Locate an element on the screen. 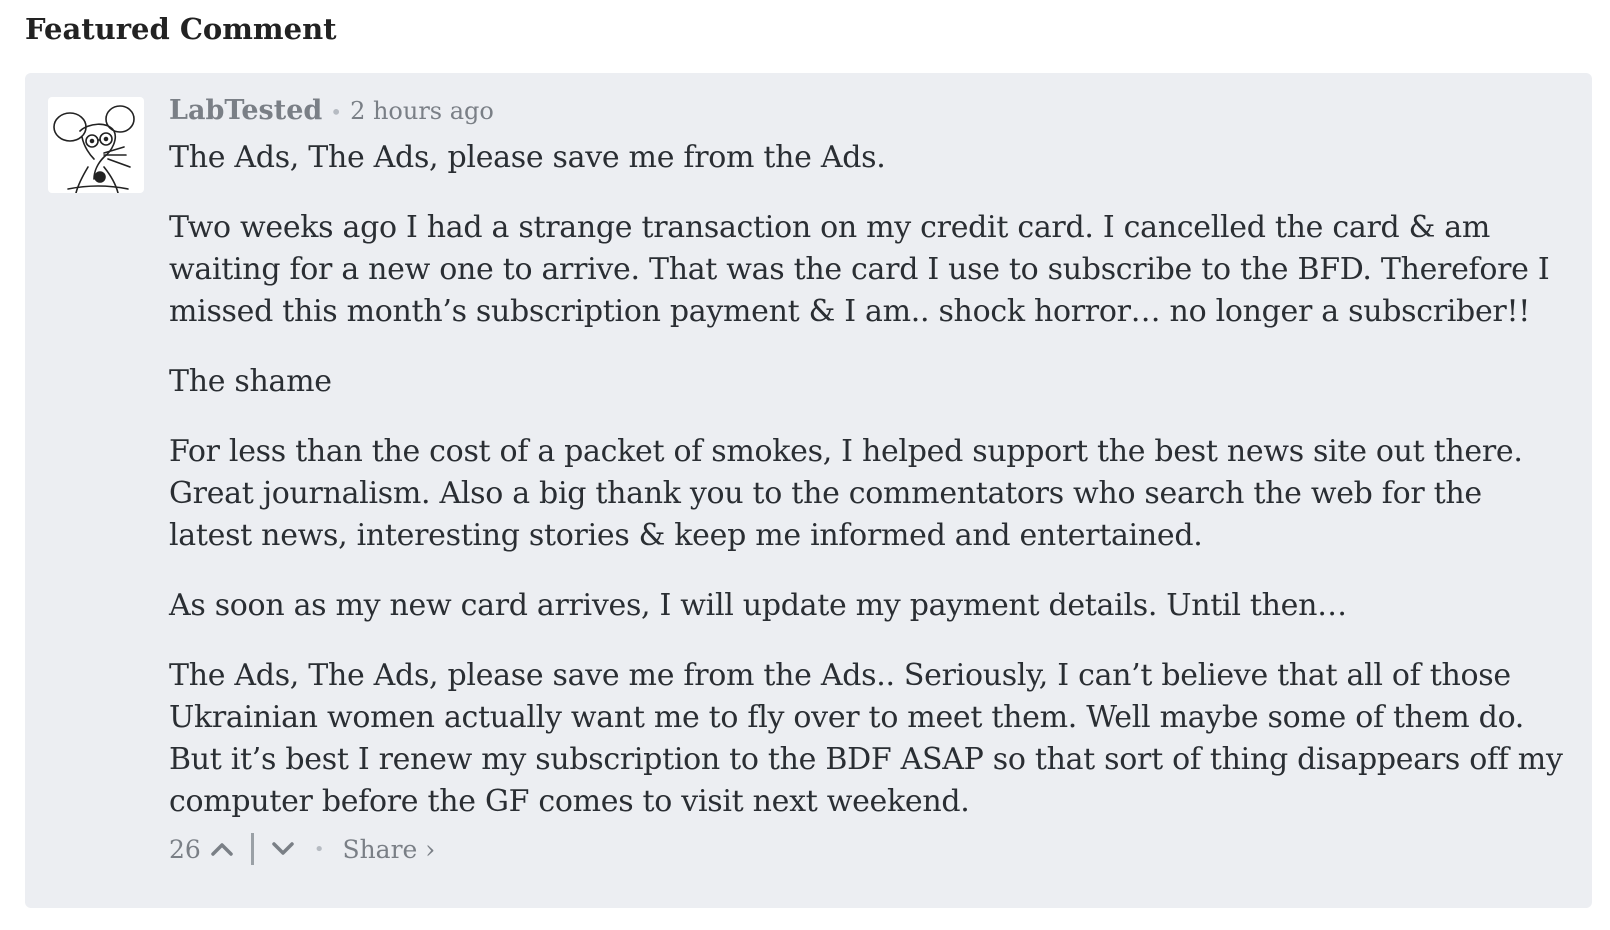 The height and width of the screenshot is (930, 1610). upvote-button is located at coordinates (222, 849).